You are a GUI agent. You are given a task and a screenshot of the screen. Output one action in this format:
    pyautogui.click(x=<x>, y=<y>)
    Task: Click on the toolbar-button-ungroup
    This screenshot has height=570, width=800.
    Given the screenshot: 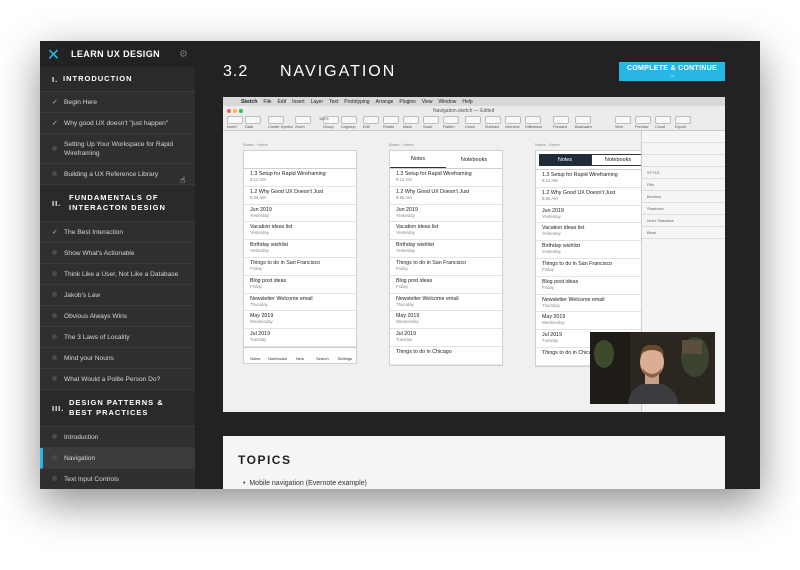 What is the action you would take?
    pyautogui.click(x=349, y=120)
    